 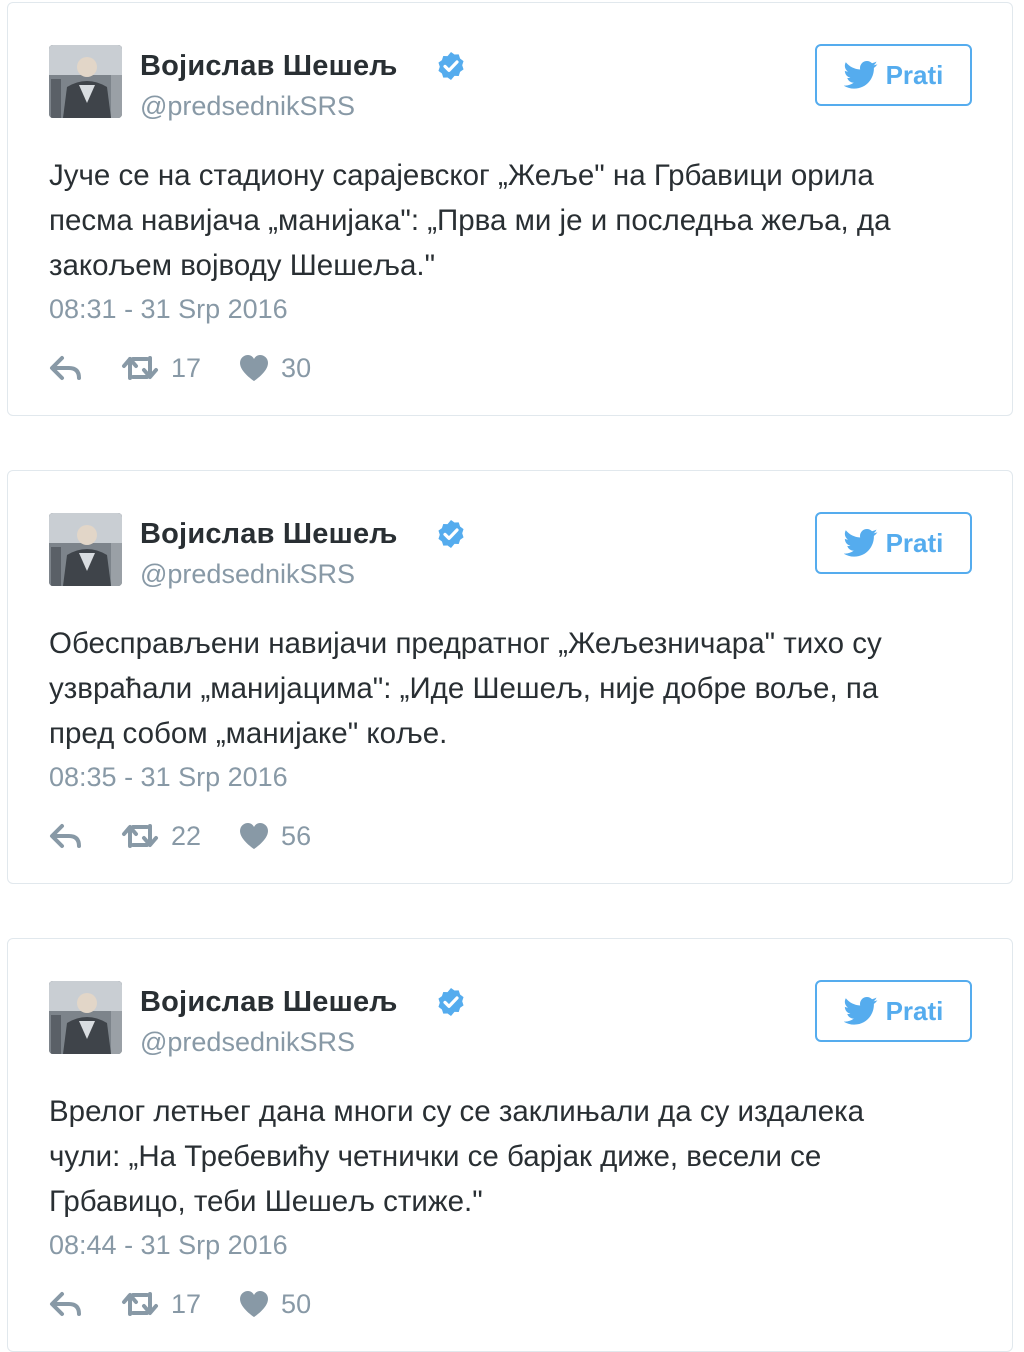 I want to click on tweet-actions: 17 50, so click(x=180, y=1304).